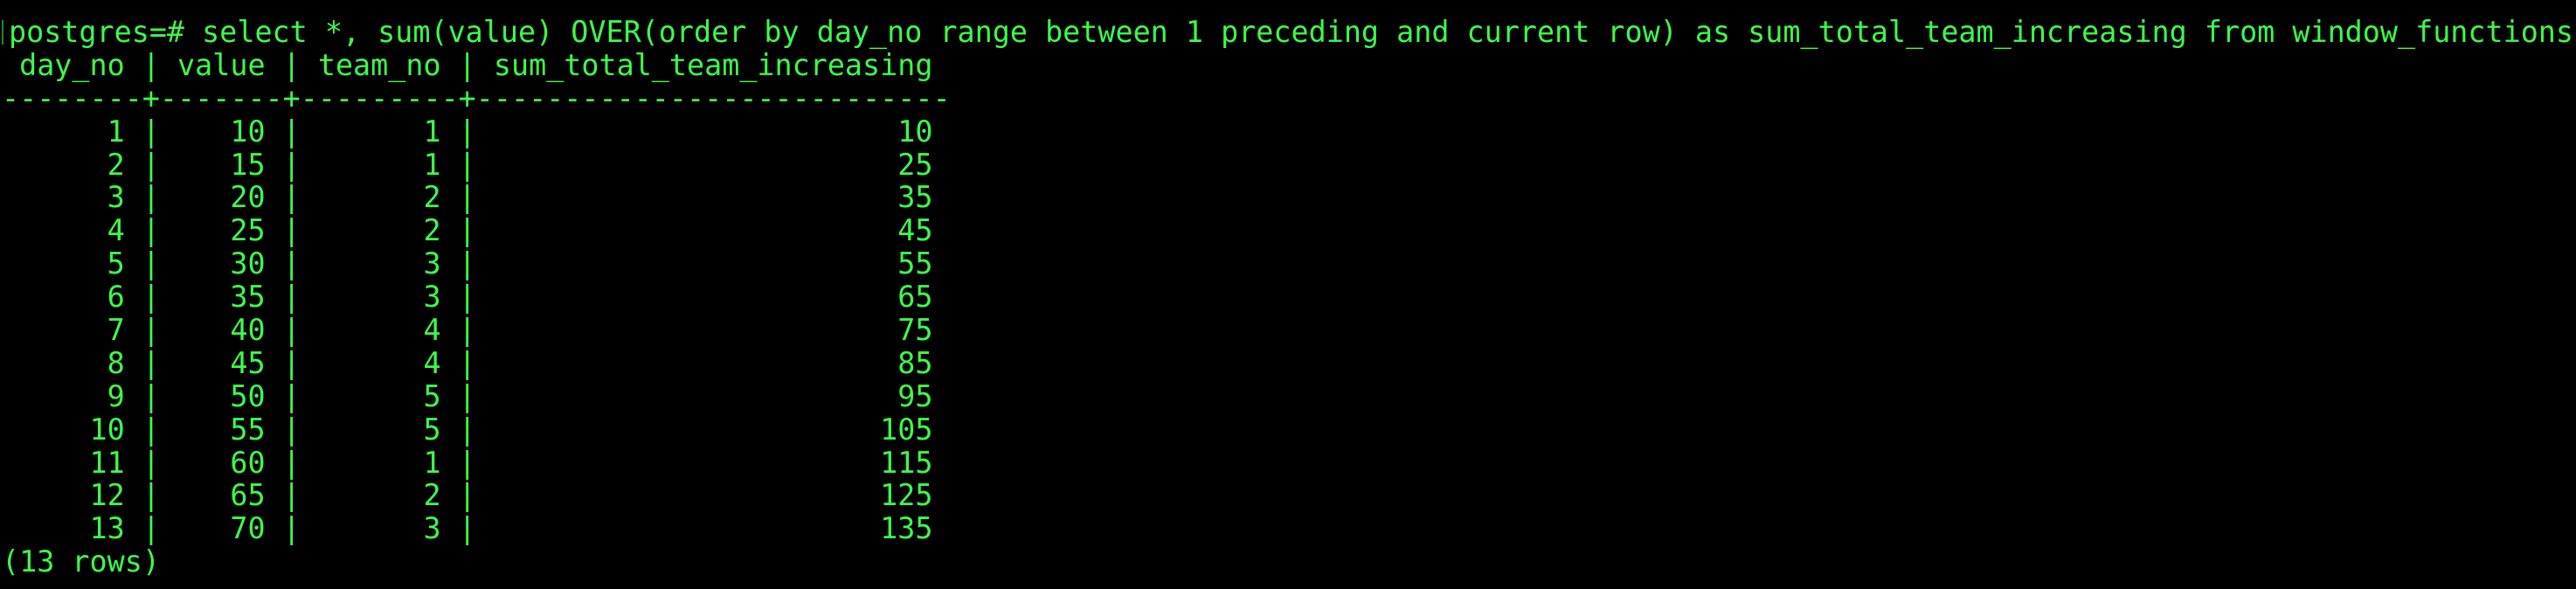 The height and width of the screenshot is (589, 2576). I want to click on table-row: 10 | 55 | 5 | 105, so click(467, 429).